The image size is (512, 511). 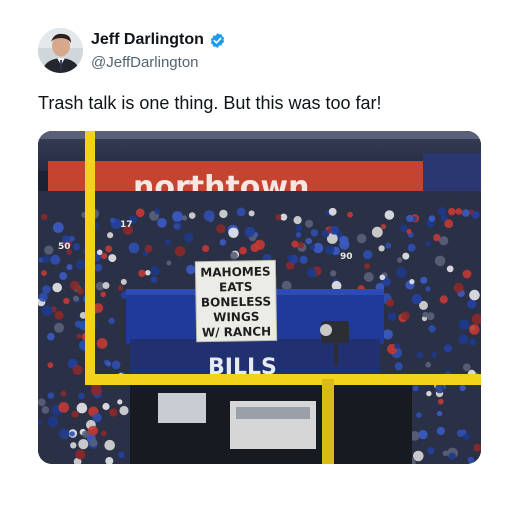 I want to click on sign-line: BONELESS, so click(x=236, y=301).